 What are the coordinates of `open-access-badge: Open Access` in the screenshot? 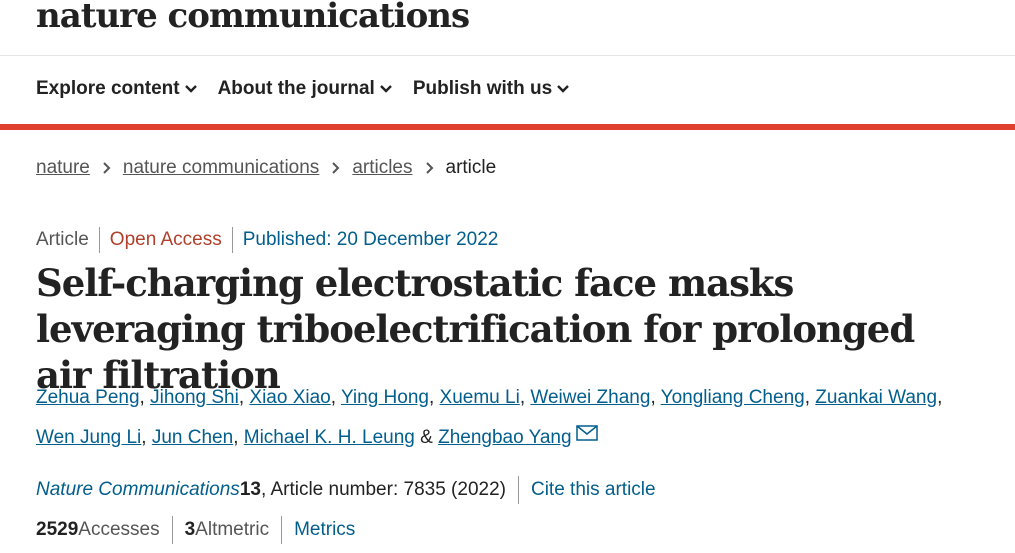 It's located at (165, 239).